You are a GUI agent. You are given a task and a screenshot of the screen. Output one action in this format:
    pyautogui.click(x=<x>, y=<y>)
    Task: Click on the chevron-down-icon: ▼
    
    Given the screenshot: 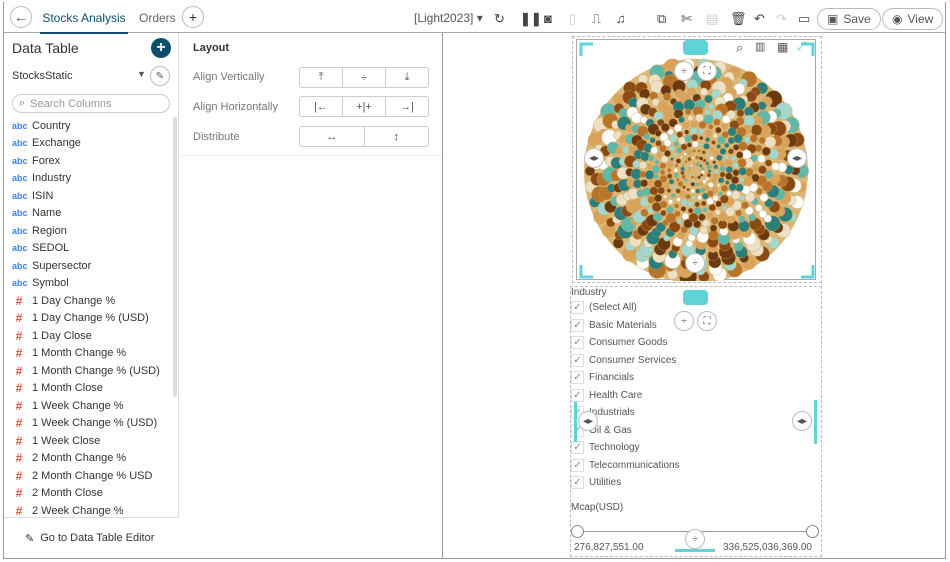 What is the action you would take?
    pyautogui.click(x=141, y=74)
    